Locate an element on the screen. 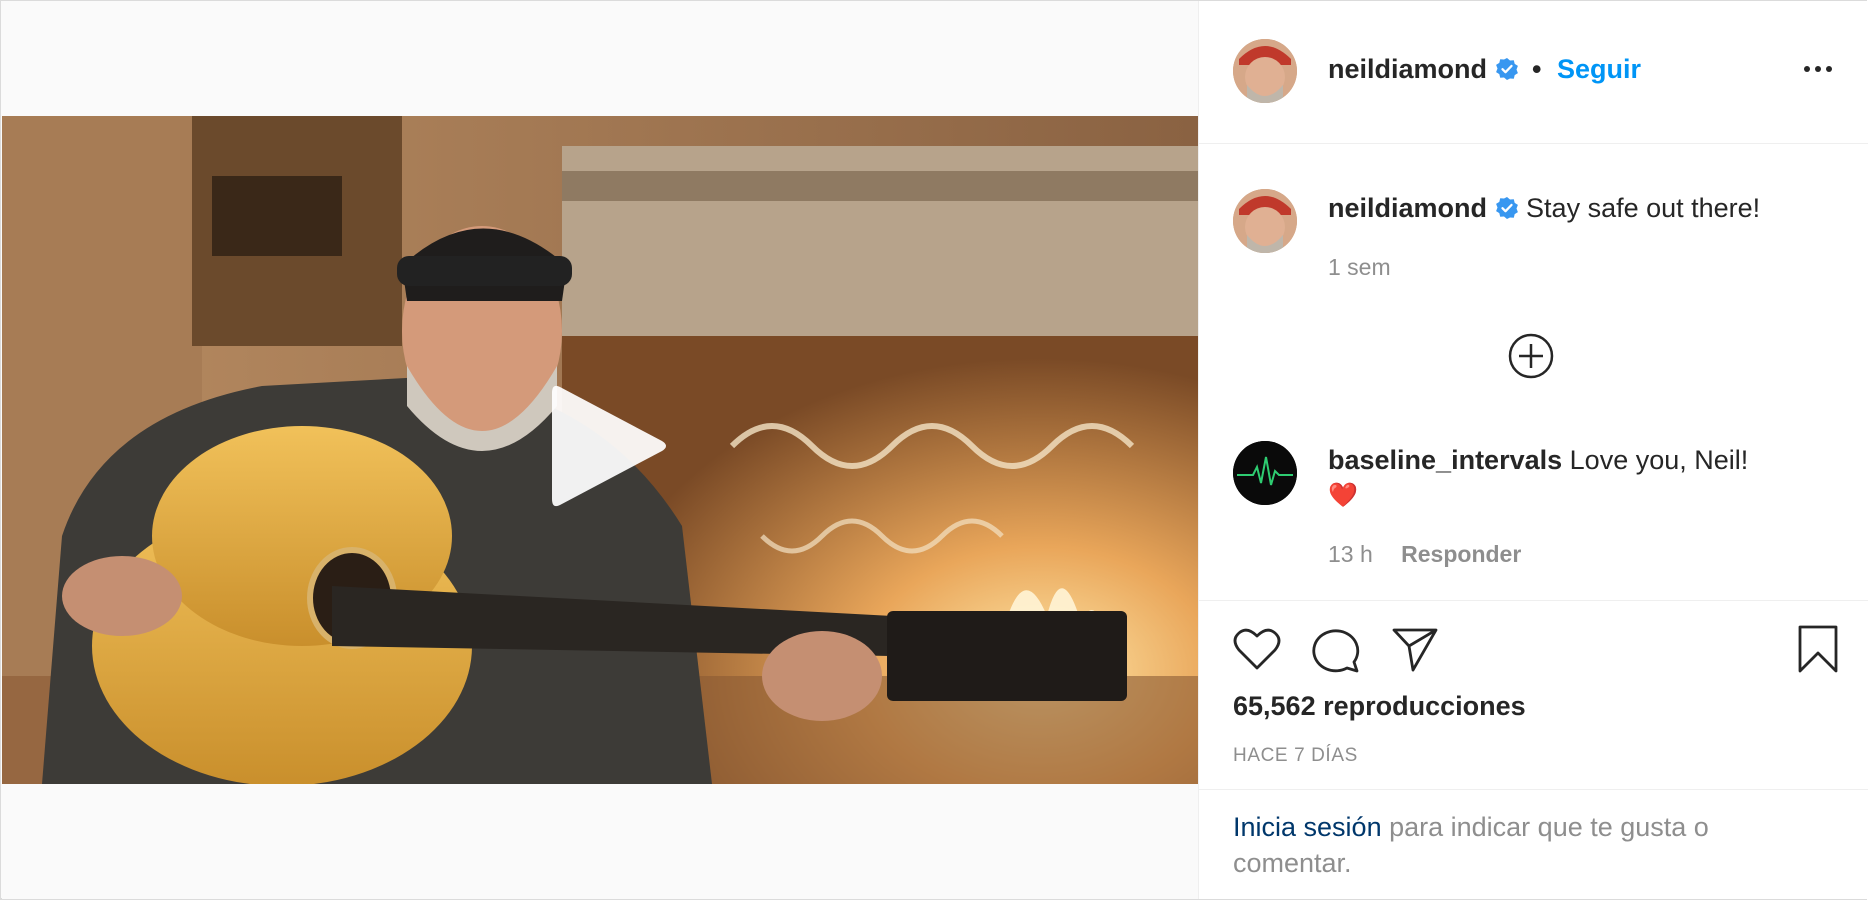 This screenshot has height=905, width=1869. post-header: neildiamond • Seguir is located at coordinates (1533, 72).